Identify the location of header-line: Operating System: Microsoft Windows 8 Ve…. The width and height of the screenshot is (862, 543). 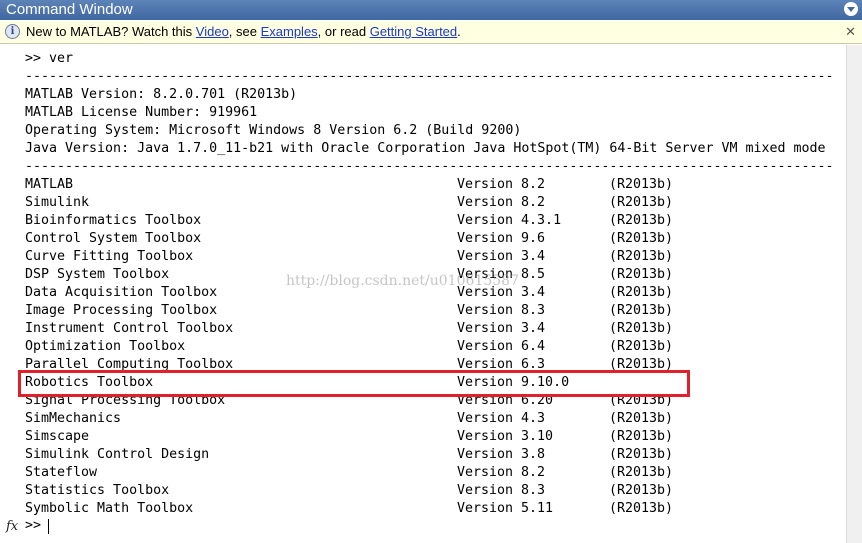
(273, 130).